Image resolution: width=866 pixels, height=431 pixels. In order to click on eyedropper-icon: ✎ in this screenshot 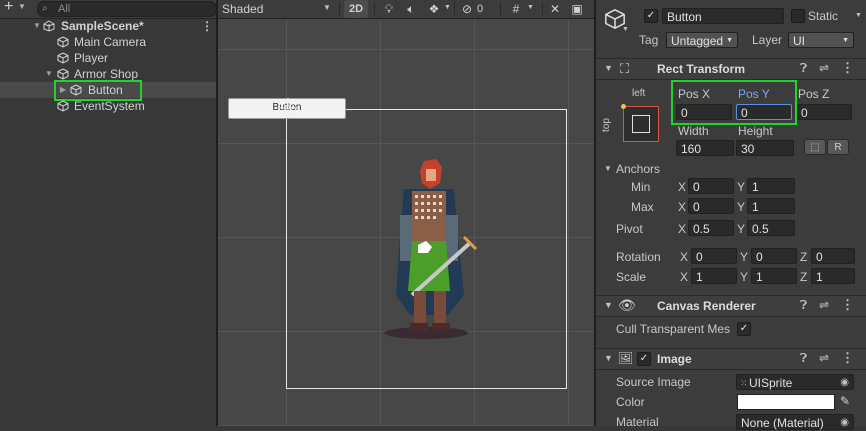, I will do `click(845, 401)`.